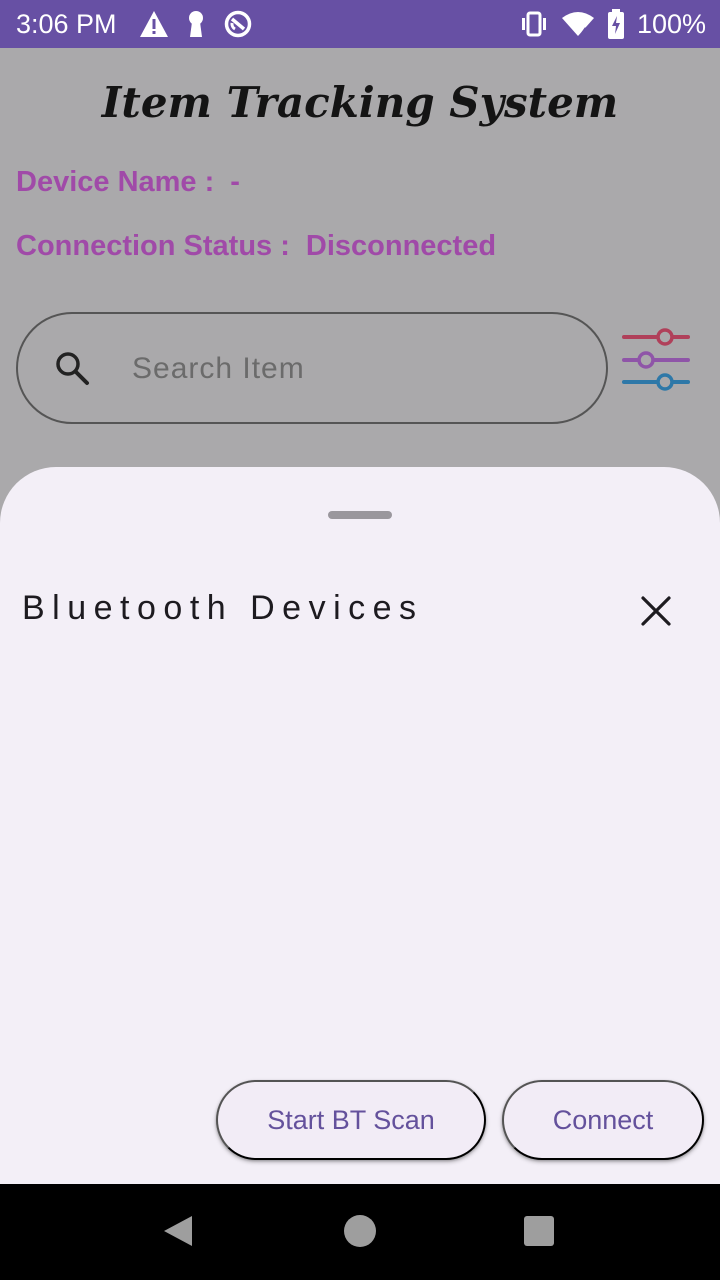 The image size is (720, 1280). I want to click on battery-percentage: 100%, so click(671, 23).